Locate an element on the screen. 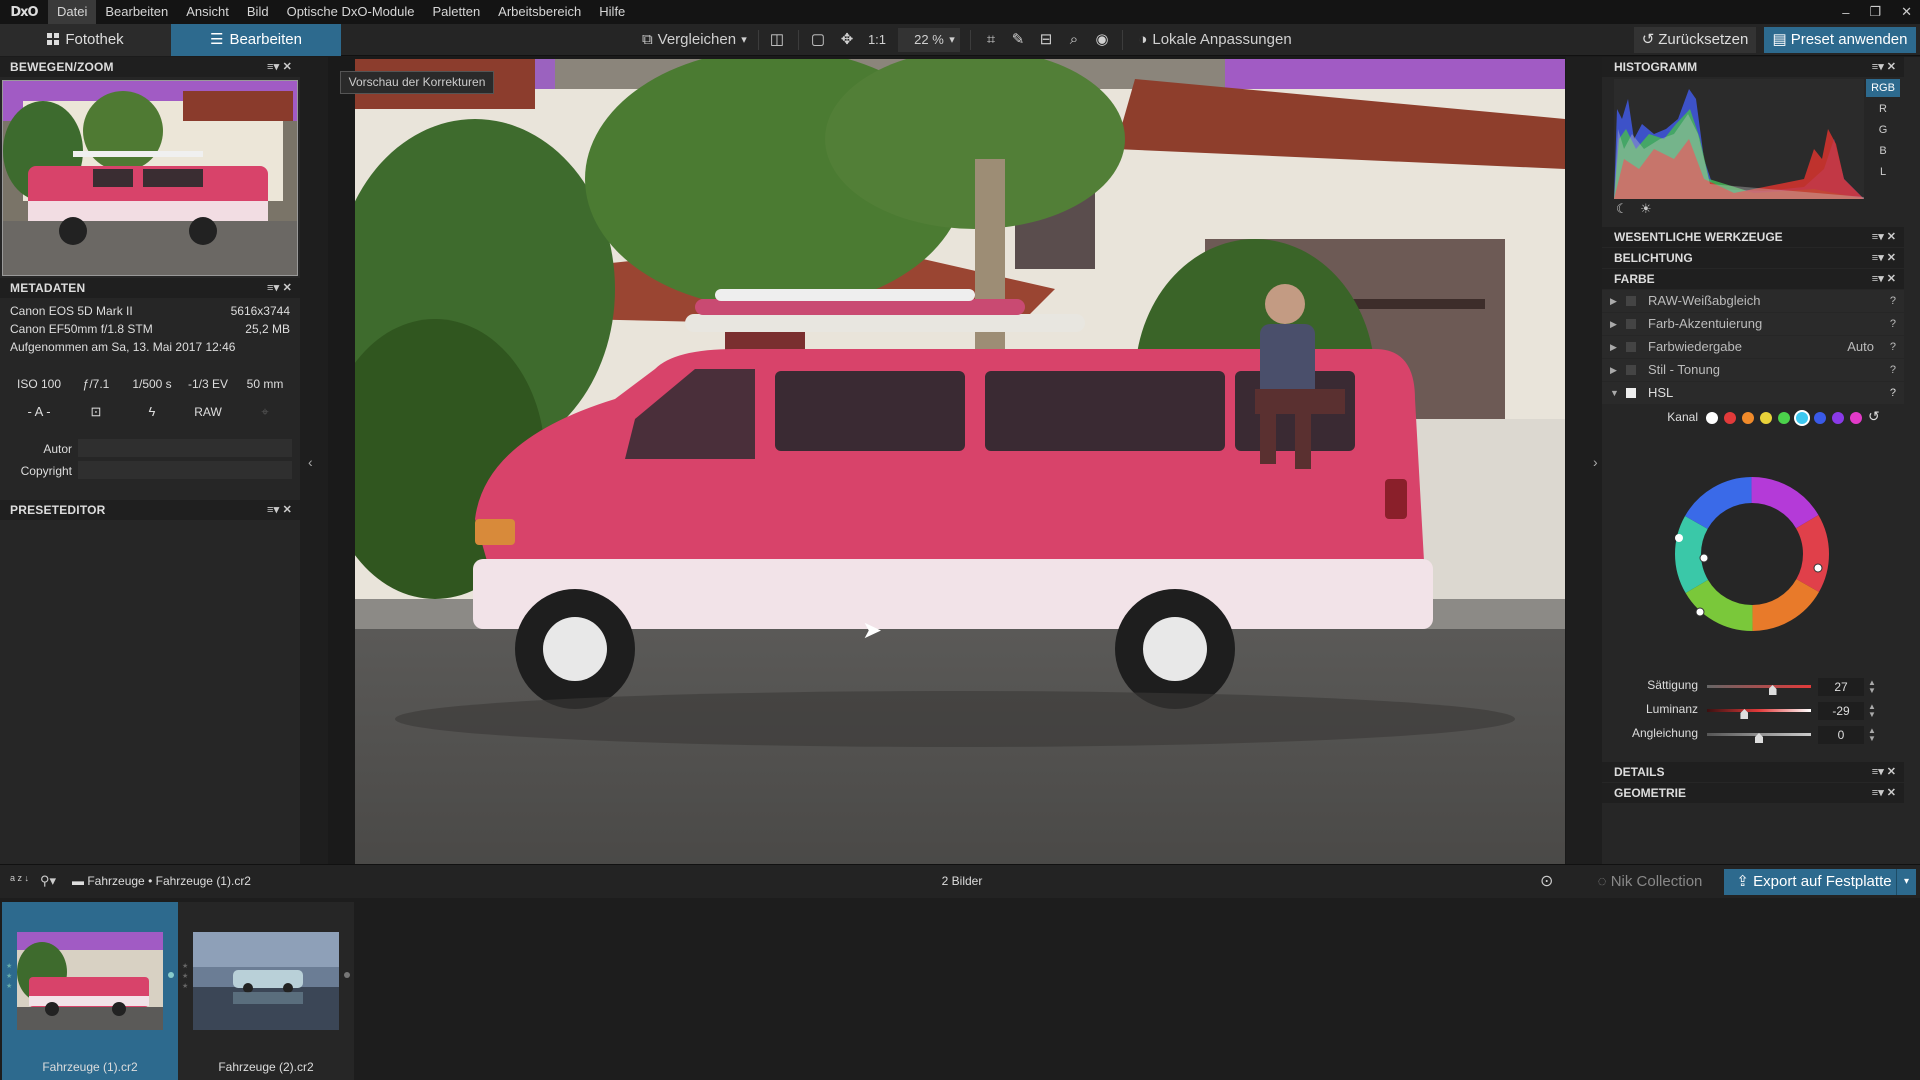 Image resolution: width=1920 pixels, height=1080 pixels. histogram-header: HISTOGRAMM ≡▾ ✕ is located at coordinates (1753, 67).